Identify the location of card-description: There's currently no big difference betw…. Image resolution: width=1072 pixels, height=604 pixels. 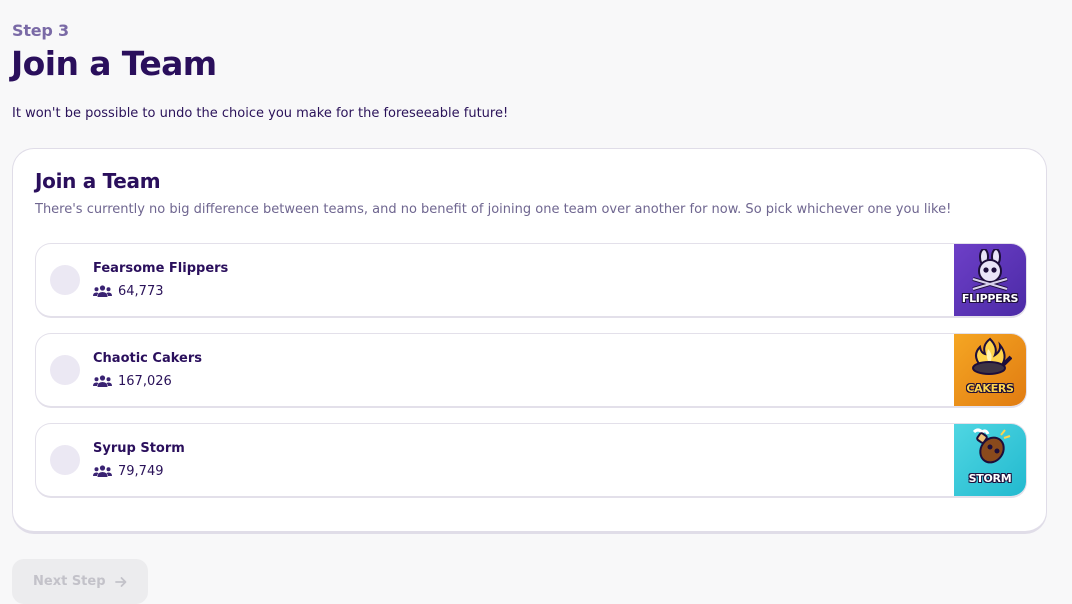
(493, 209).